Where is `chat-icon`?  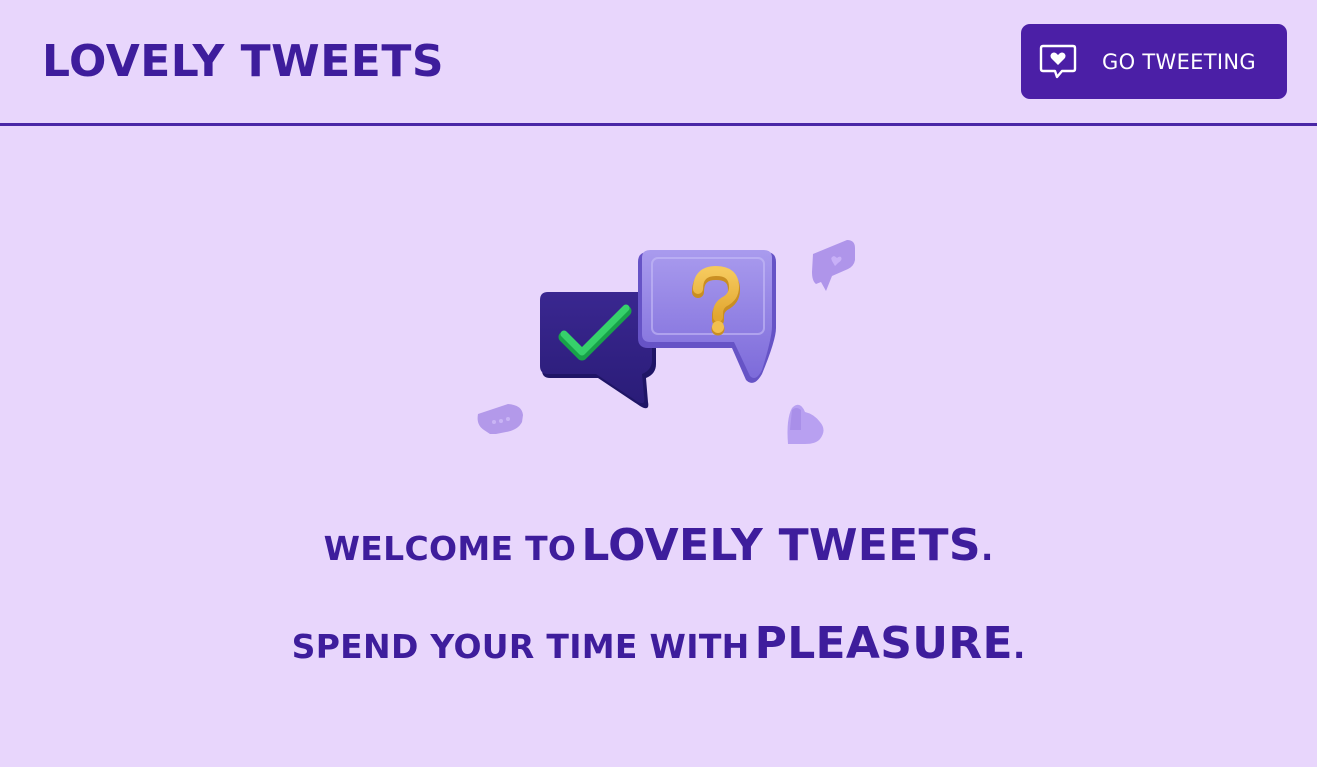 chat-icon is located at coordinates (500, 419).